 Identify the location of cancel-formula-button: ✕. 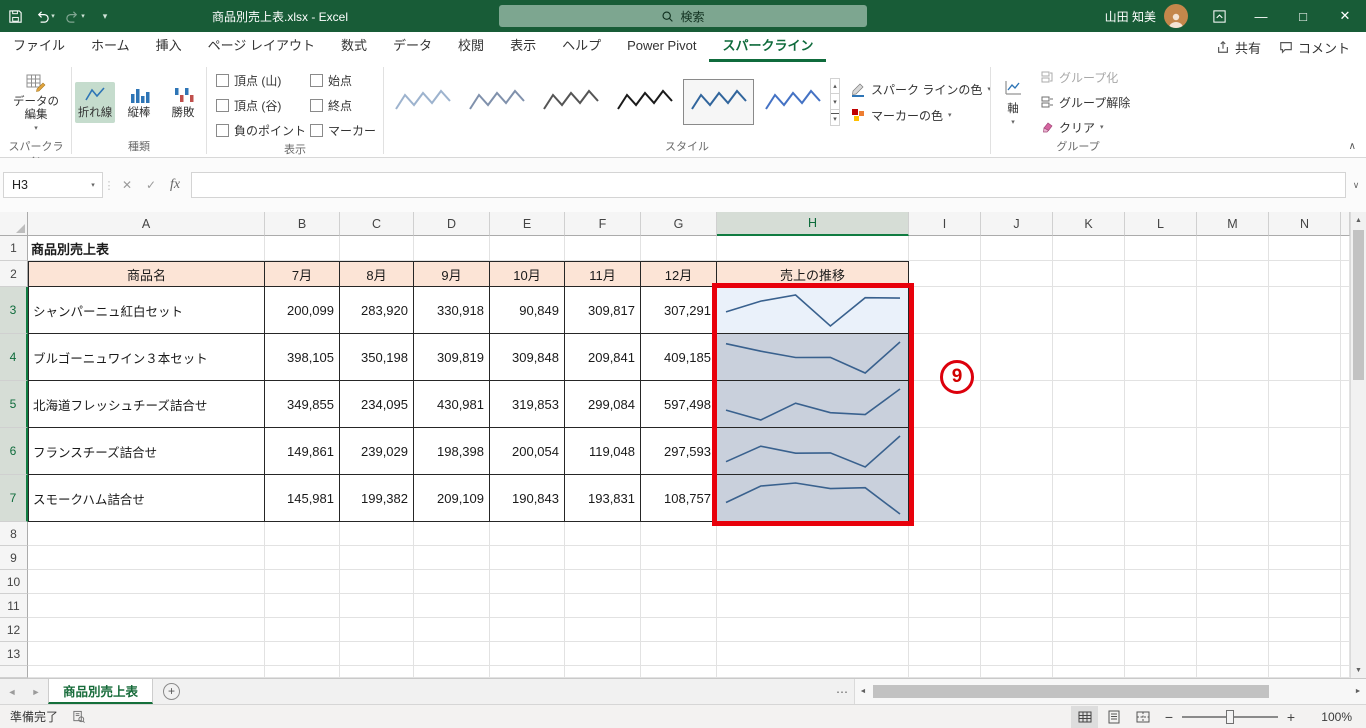
(127, 185).